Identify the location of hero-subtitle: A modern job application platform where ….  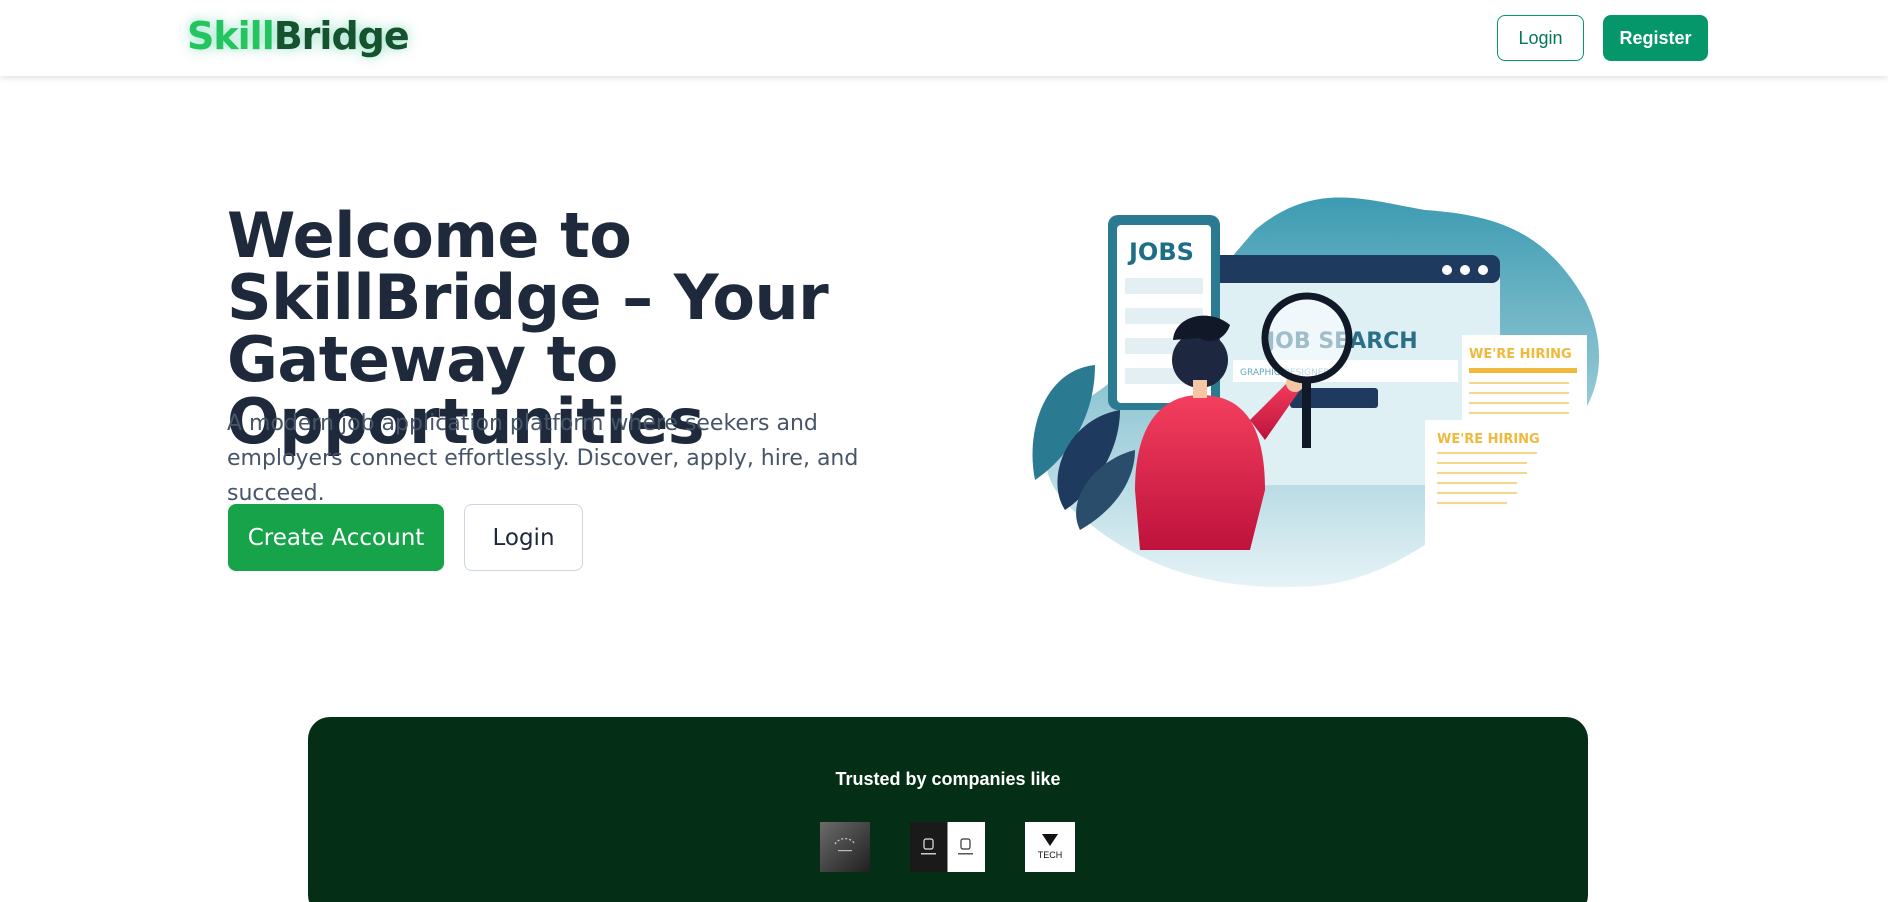
(543, 458).